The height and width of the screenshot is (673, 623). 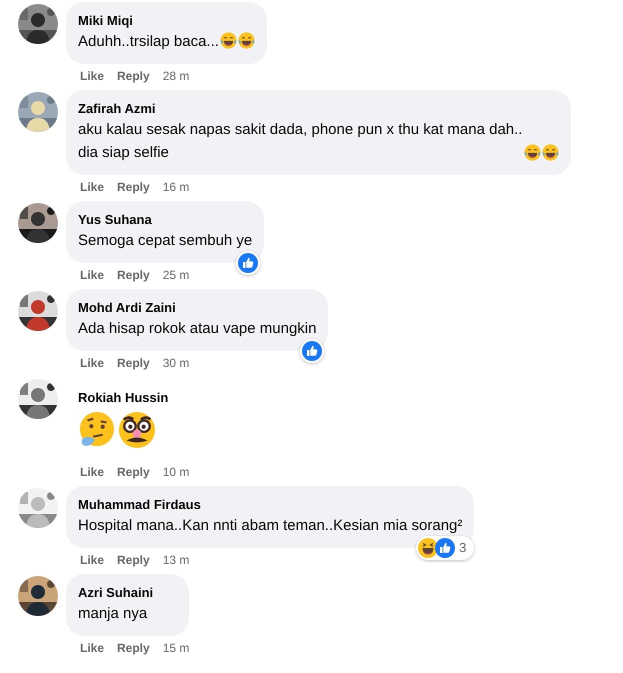 What do you see at coordinates (176, 363) in the screenshot?
I see `timestamp: 30 m` at bounding box center [176, 363].